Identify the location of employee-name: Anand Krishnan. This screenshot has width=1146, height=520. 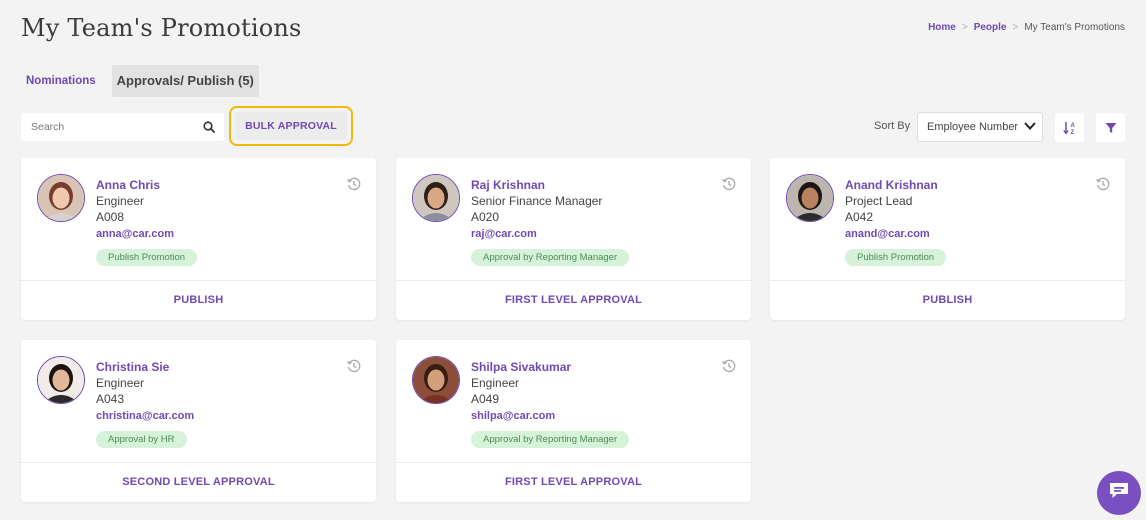
(891, 185).